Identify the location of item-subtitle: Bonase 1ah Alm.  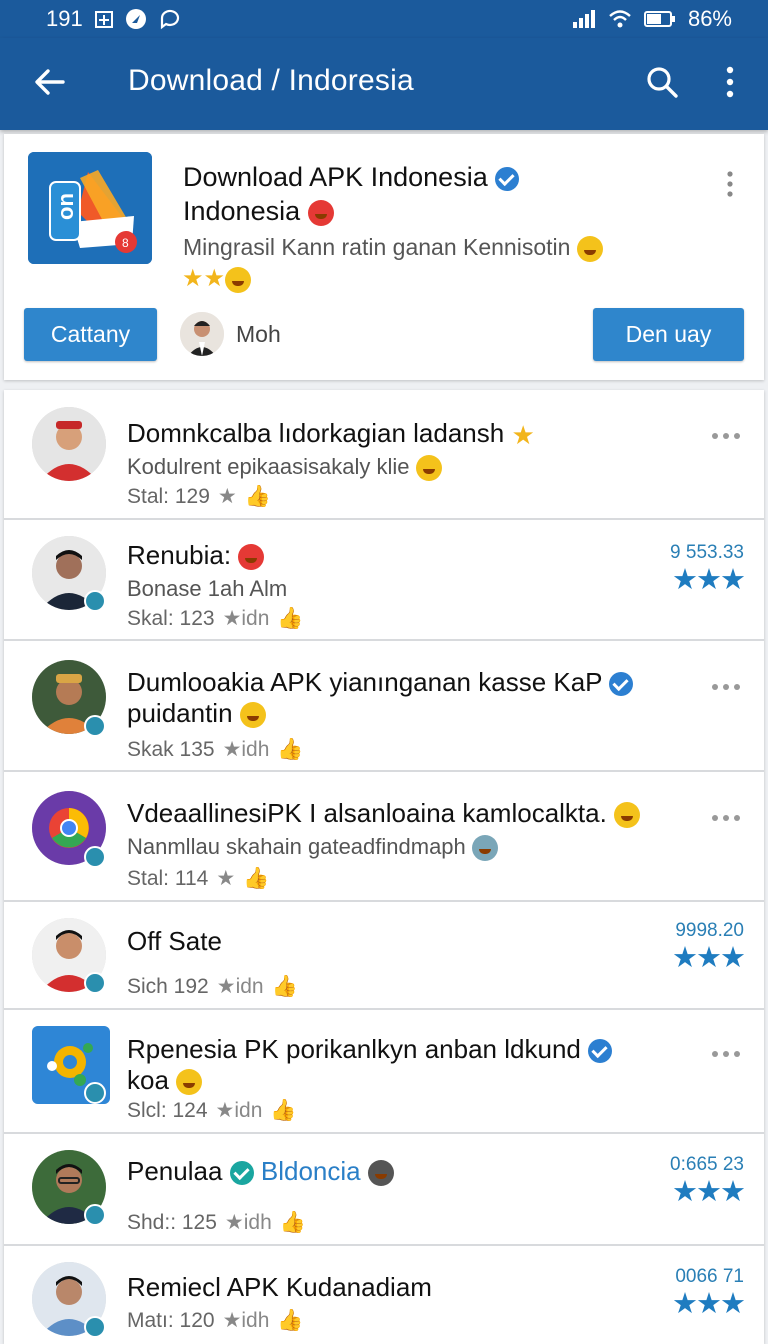
(207, 588).